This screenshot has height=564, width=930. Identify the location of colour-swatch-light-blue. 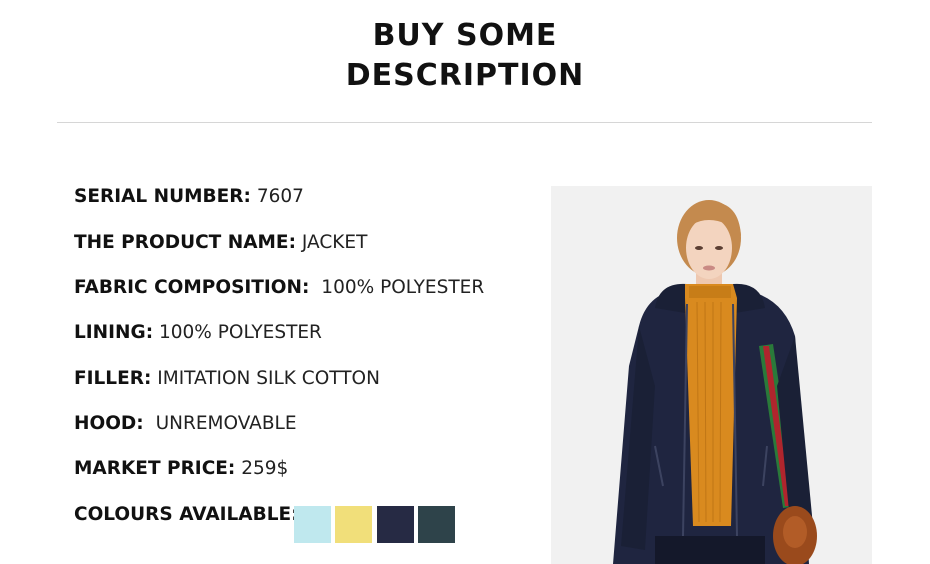
(312, 524).